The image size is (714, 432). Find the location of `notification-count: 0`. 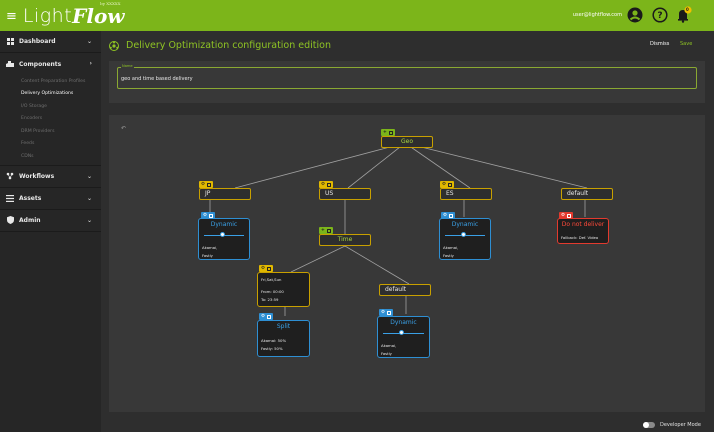

notification-count: 0 is located at coordinates (687, 9).